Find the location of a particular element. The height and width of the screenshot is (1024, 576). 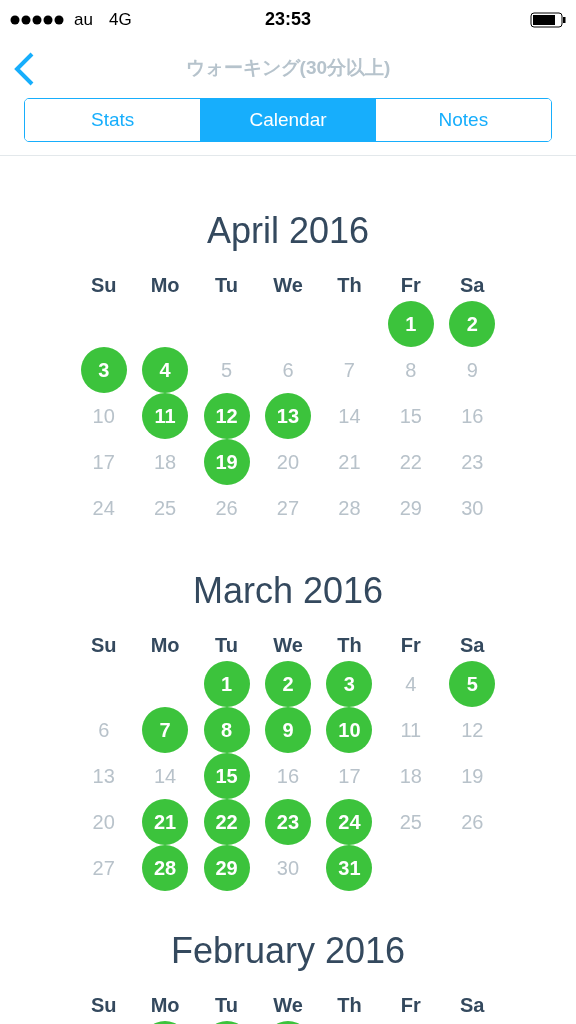

completed-day: 29 is located at coordinates (226, 868).